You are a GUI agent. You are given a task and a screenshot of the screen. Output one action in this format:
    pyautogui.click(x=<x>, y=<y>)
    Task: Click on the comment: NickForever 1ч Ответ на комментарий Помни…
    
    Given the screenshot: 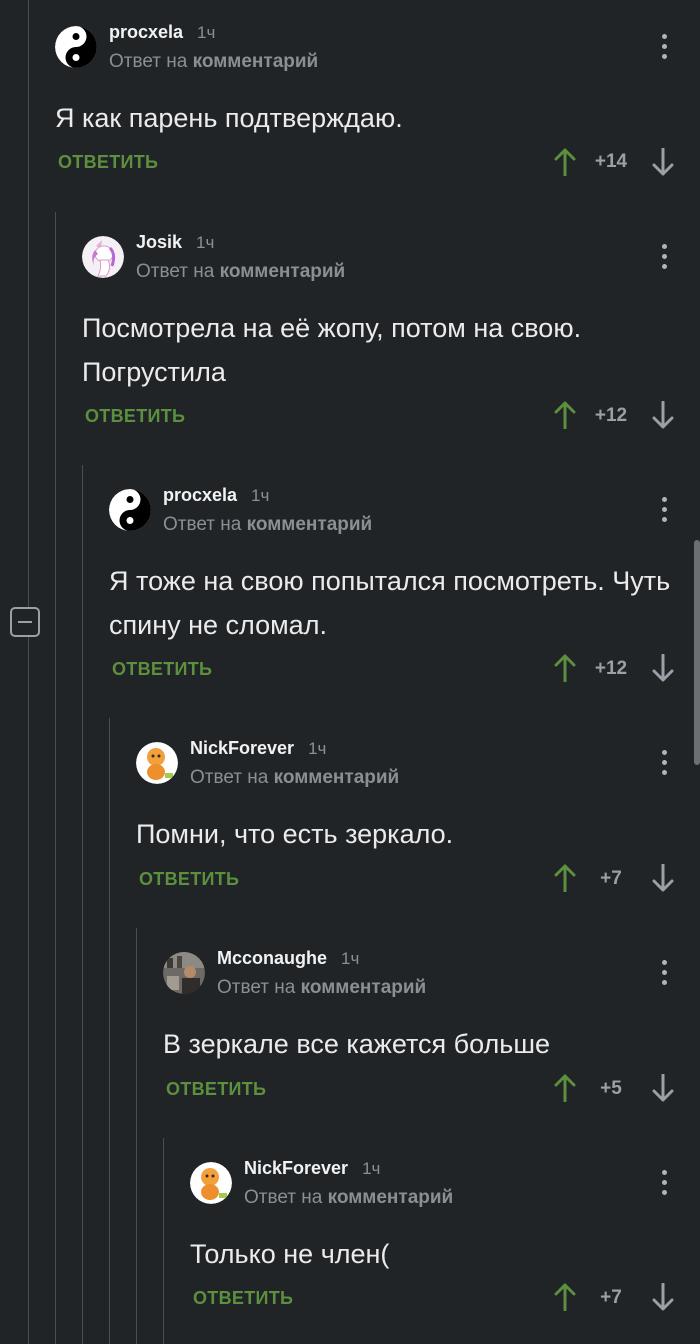 What is the action you would take?
    pyautogui.click(x=418, y=820)
    